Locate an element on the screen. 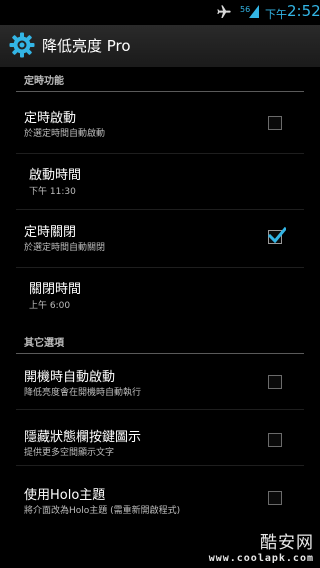 The height and width of the screenshot is (568, 320). watermark: 酷安网 www.coolapk.com is located at coordinates (261, 546).